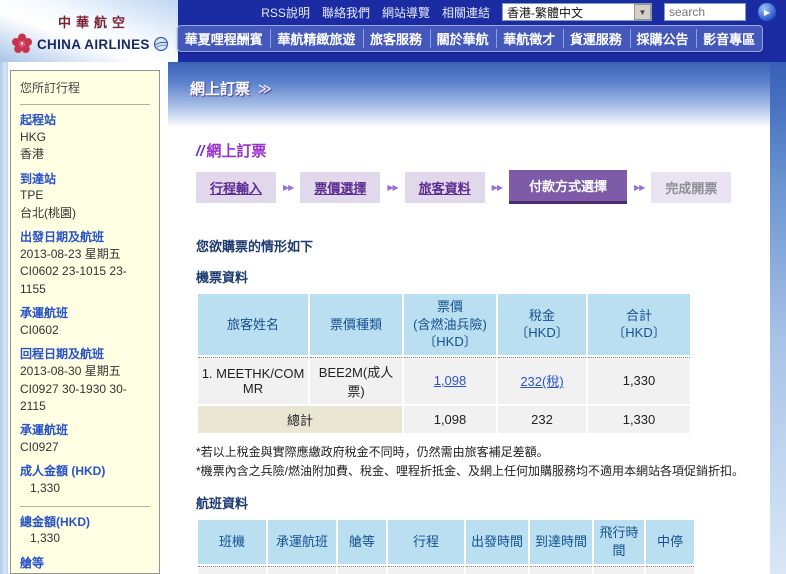  Describe the element at coordinates (705, 12) in the screenshot. I see `search-input` at that location.